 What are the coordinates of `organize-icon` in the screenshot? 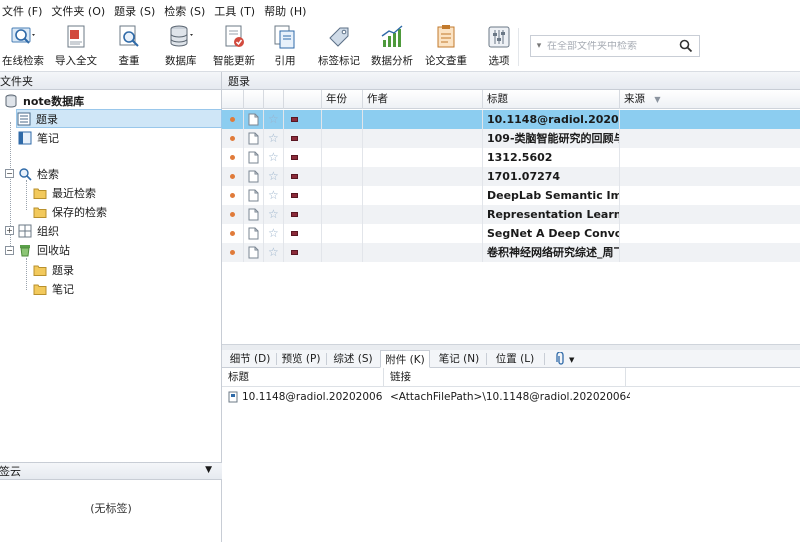 It's located at (25, 230).